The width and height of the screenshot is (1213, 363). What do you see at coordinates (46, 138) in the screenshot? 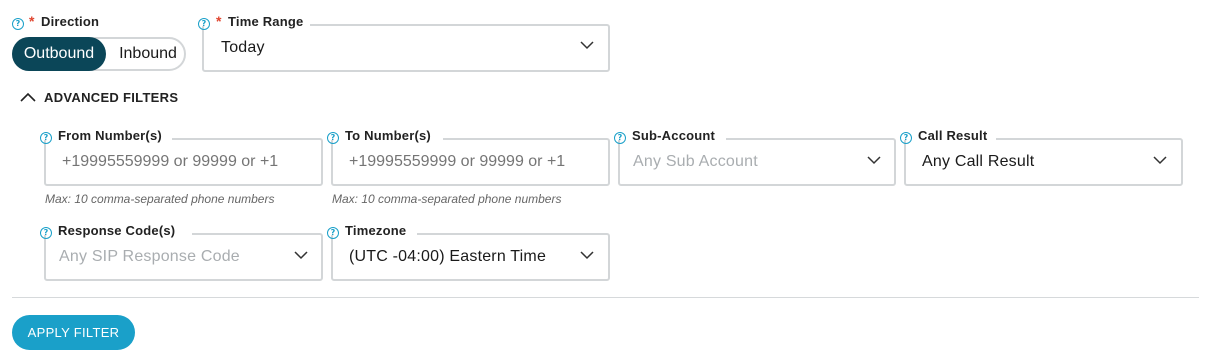
I see `from-numbers-help-icon: ?` at bounding box center [46, 138].